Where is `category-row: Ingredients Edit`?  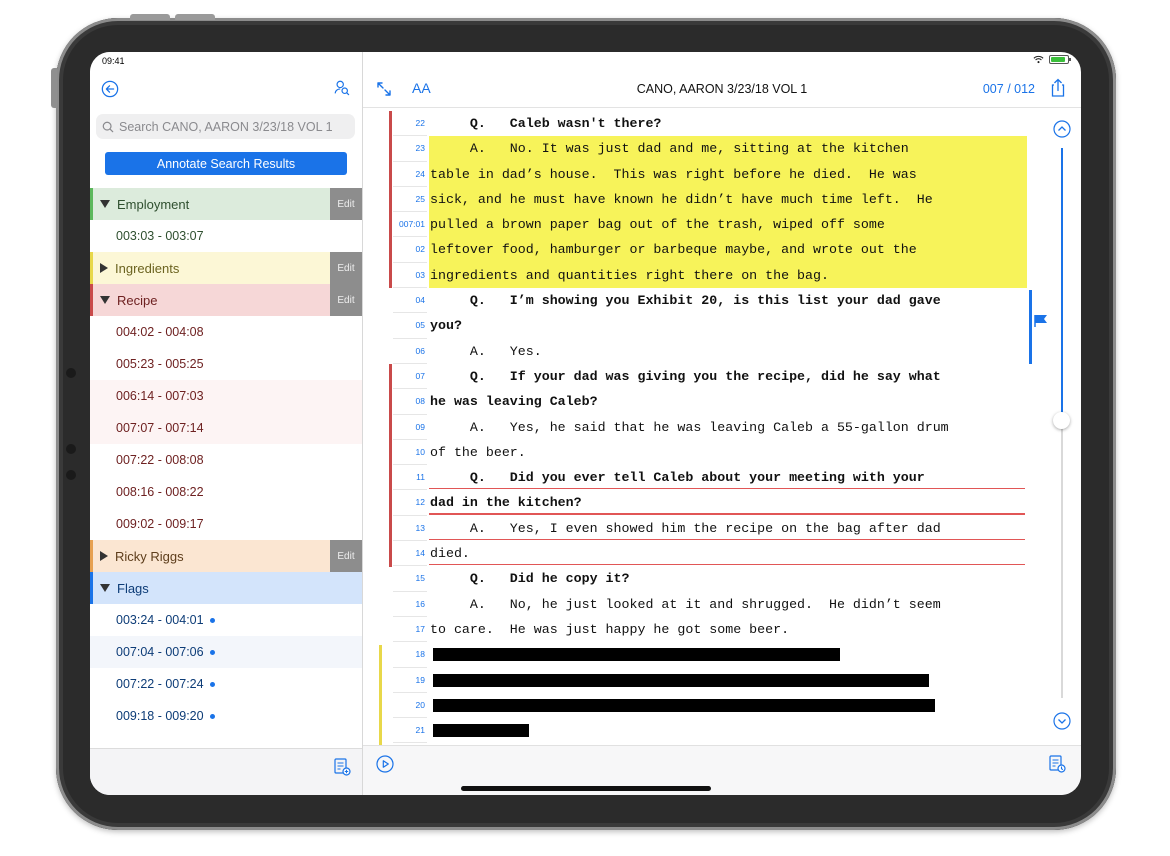 category-row: Ingredients Edit is located at coordinates (226, 268).